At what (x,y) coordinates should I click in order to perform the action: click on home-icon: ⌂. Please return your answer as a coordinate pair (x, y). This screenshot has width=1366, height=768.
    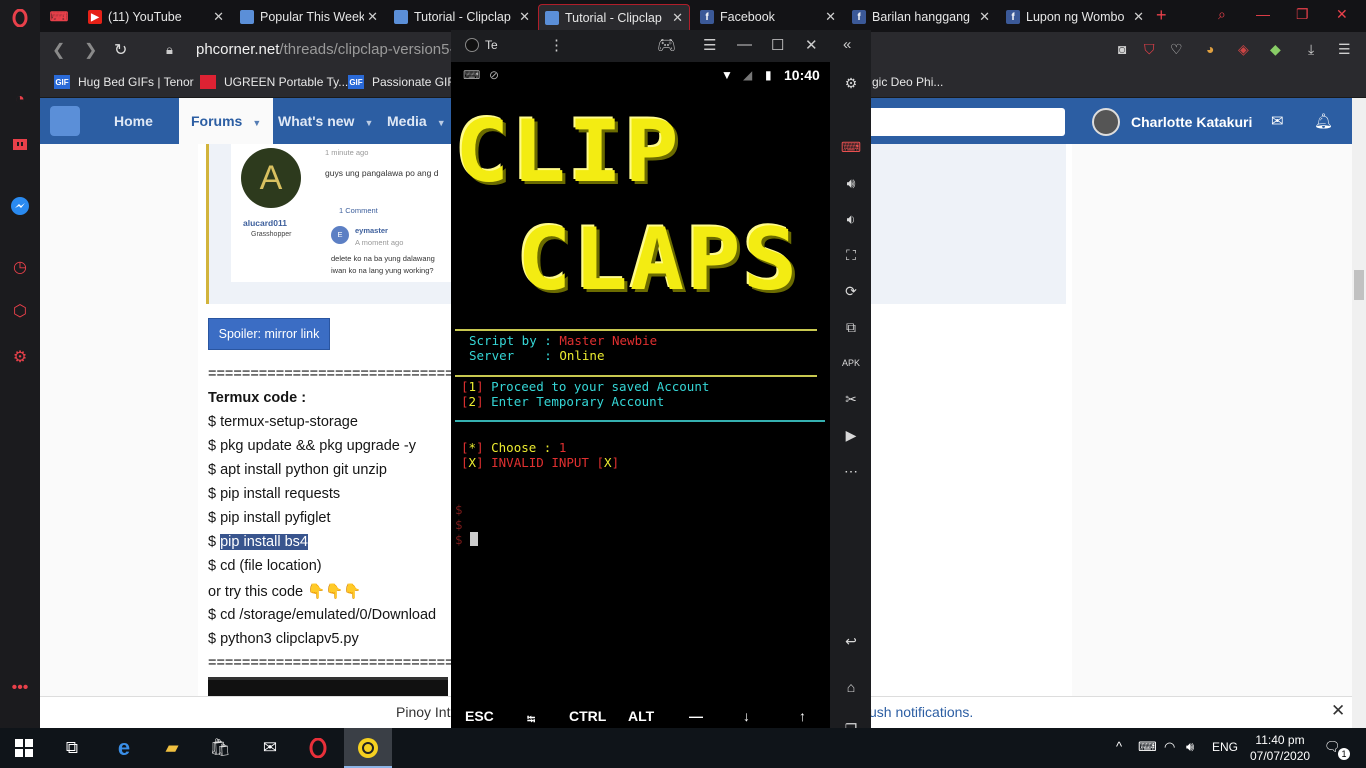
    Looking at the image, I should click on (851, 687).